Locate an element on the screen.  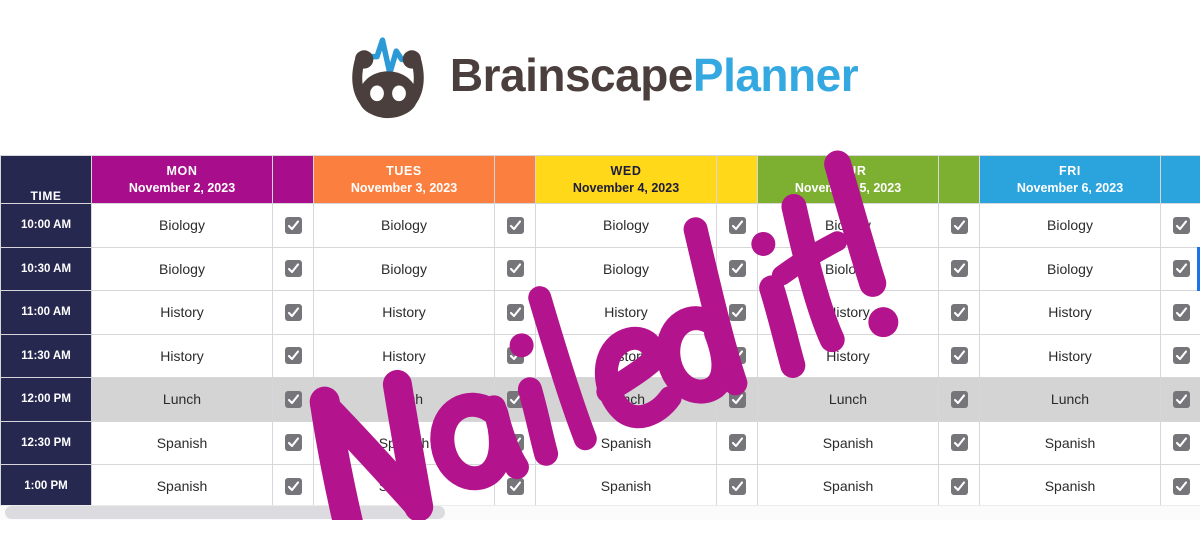
cell-wed: Lunch is located at coordinates (626, 399).